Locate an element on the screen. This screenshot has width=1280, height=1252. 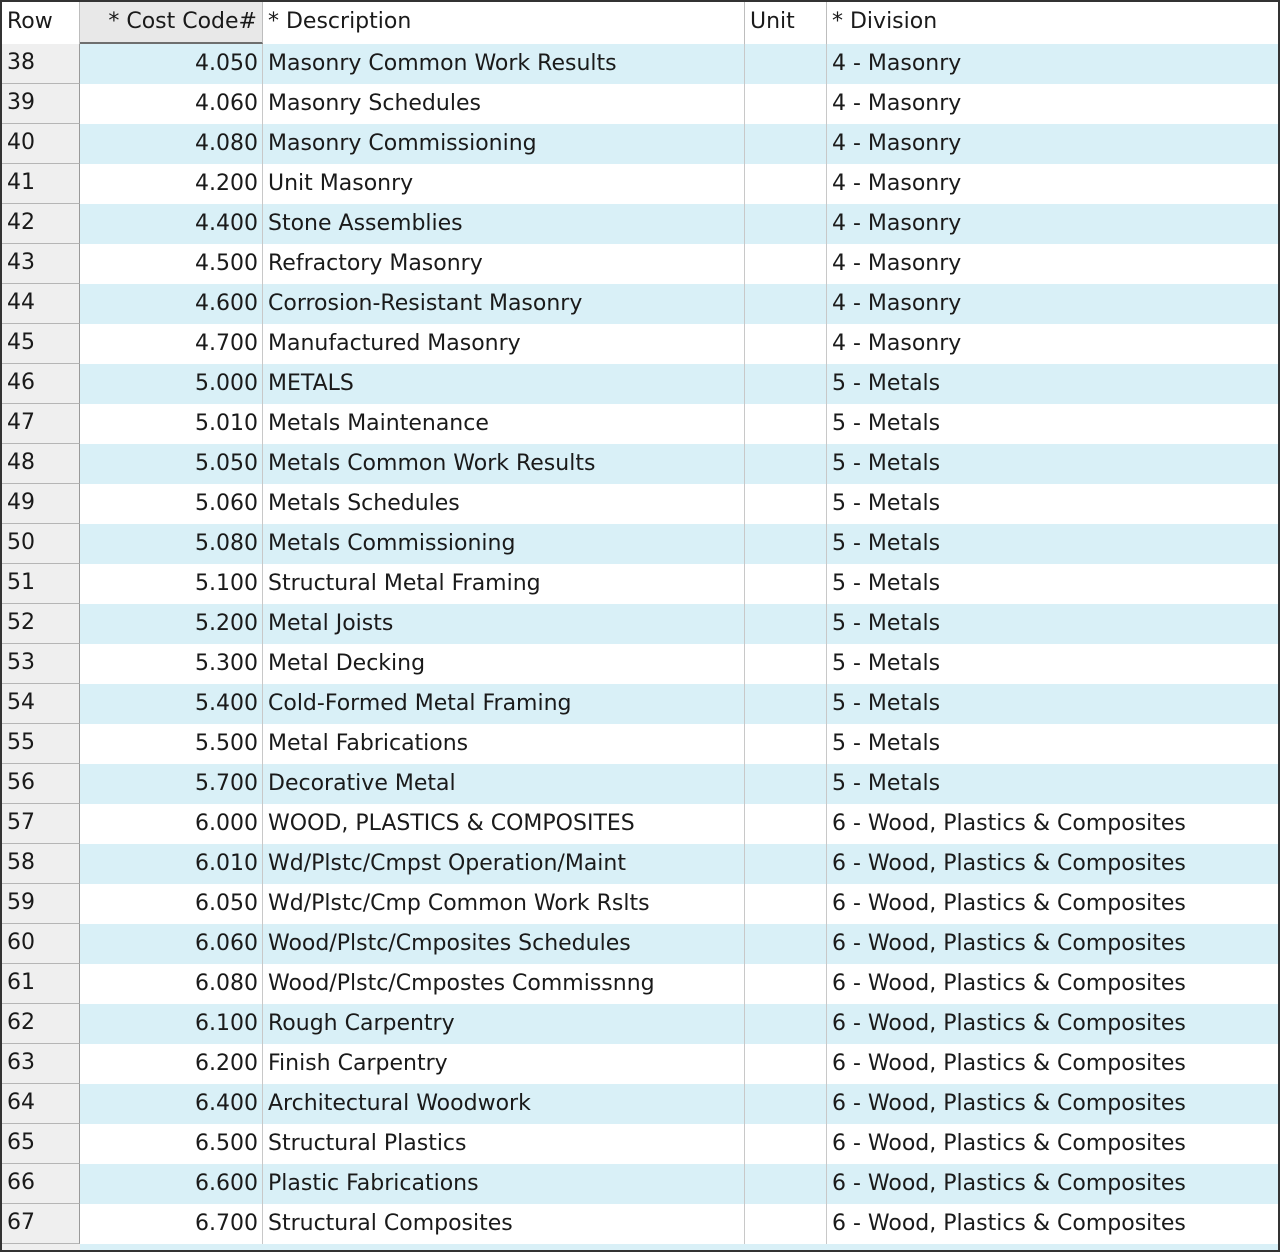
row-number-cell: 53 is located at coordinates (41, 664).